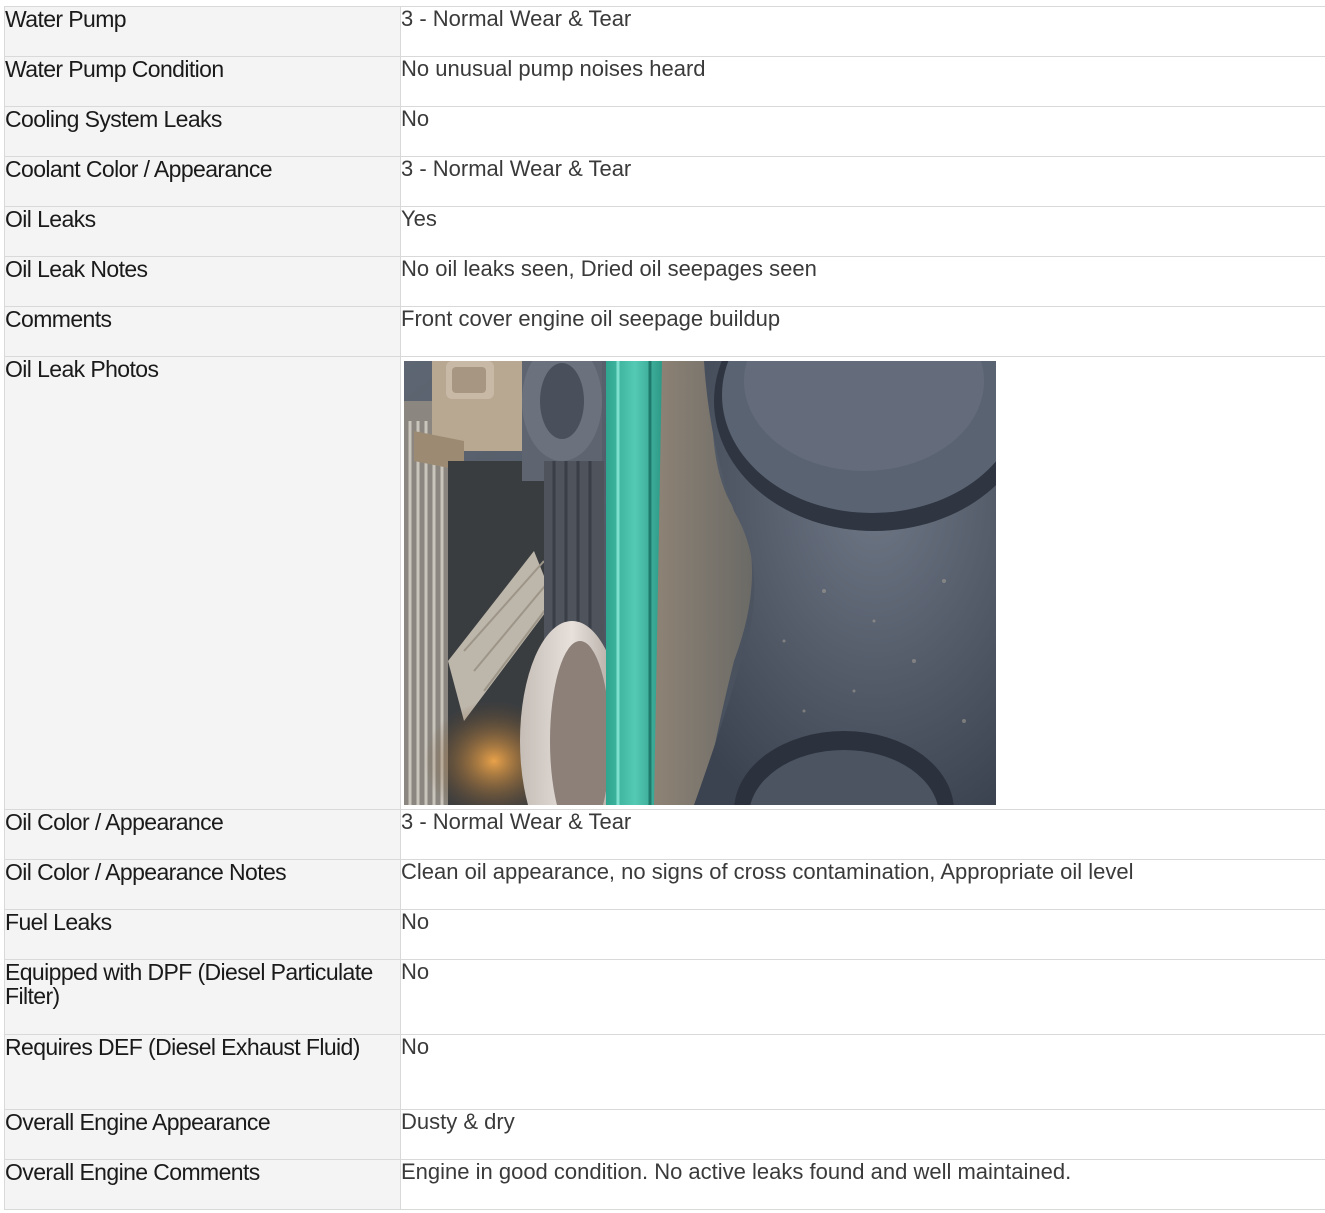  I want to click on table-row: Water Pump 3 - Normal Wear & Tear, so click(664, 31).